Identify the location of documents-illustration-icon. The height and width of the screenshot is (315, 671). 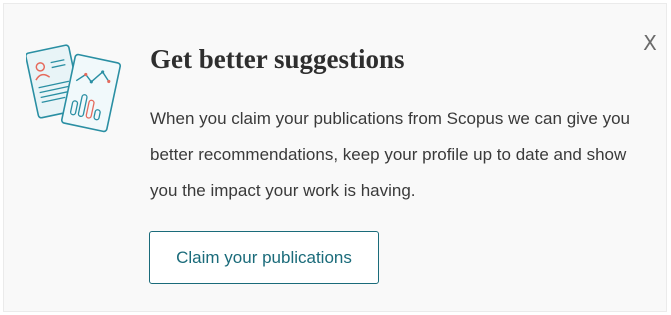
(75, 88).